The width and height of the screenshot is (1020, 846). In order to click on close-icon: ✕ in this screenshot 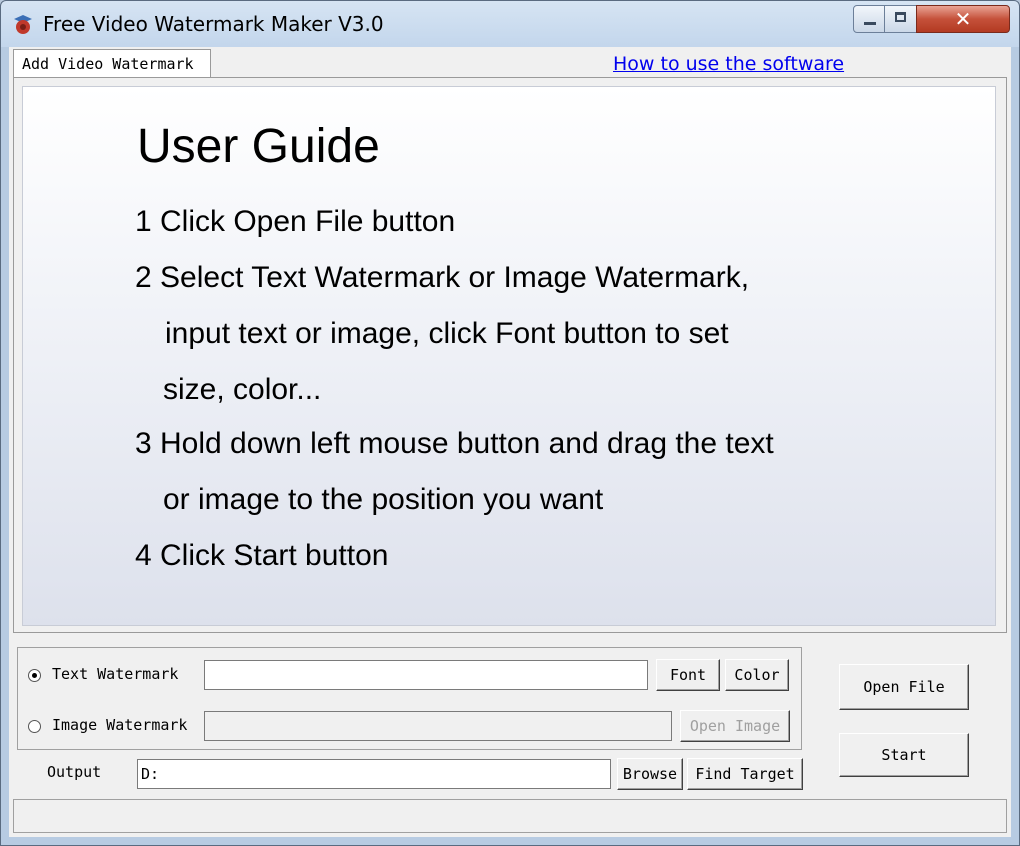, I will do `click(963, 19)`.